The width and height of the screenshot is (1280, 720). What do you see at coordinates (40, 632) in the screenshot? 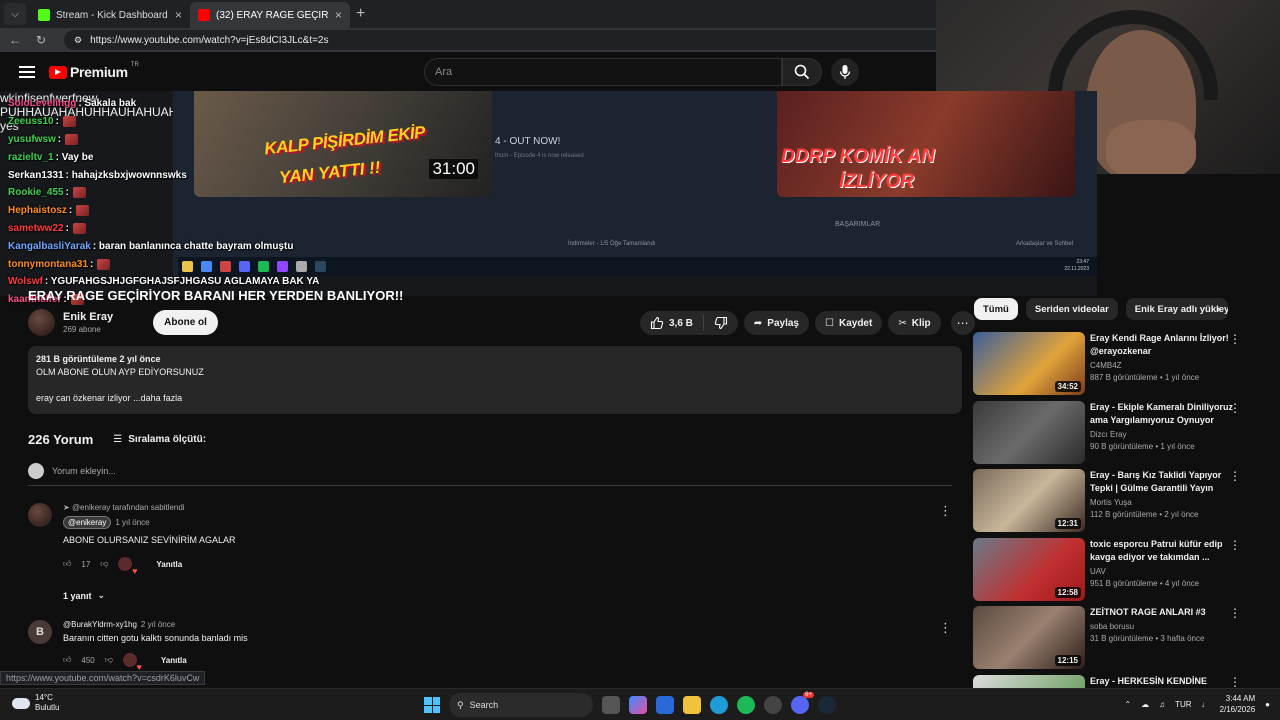
I see `comment-avatar: B` at bounding box center [40, 632].